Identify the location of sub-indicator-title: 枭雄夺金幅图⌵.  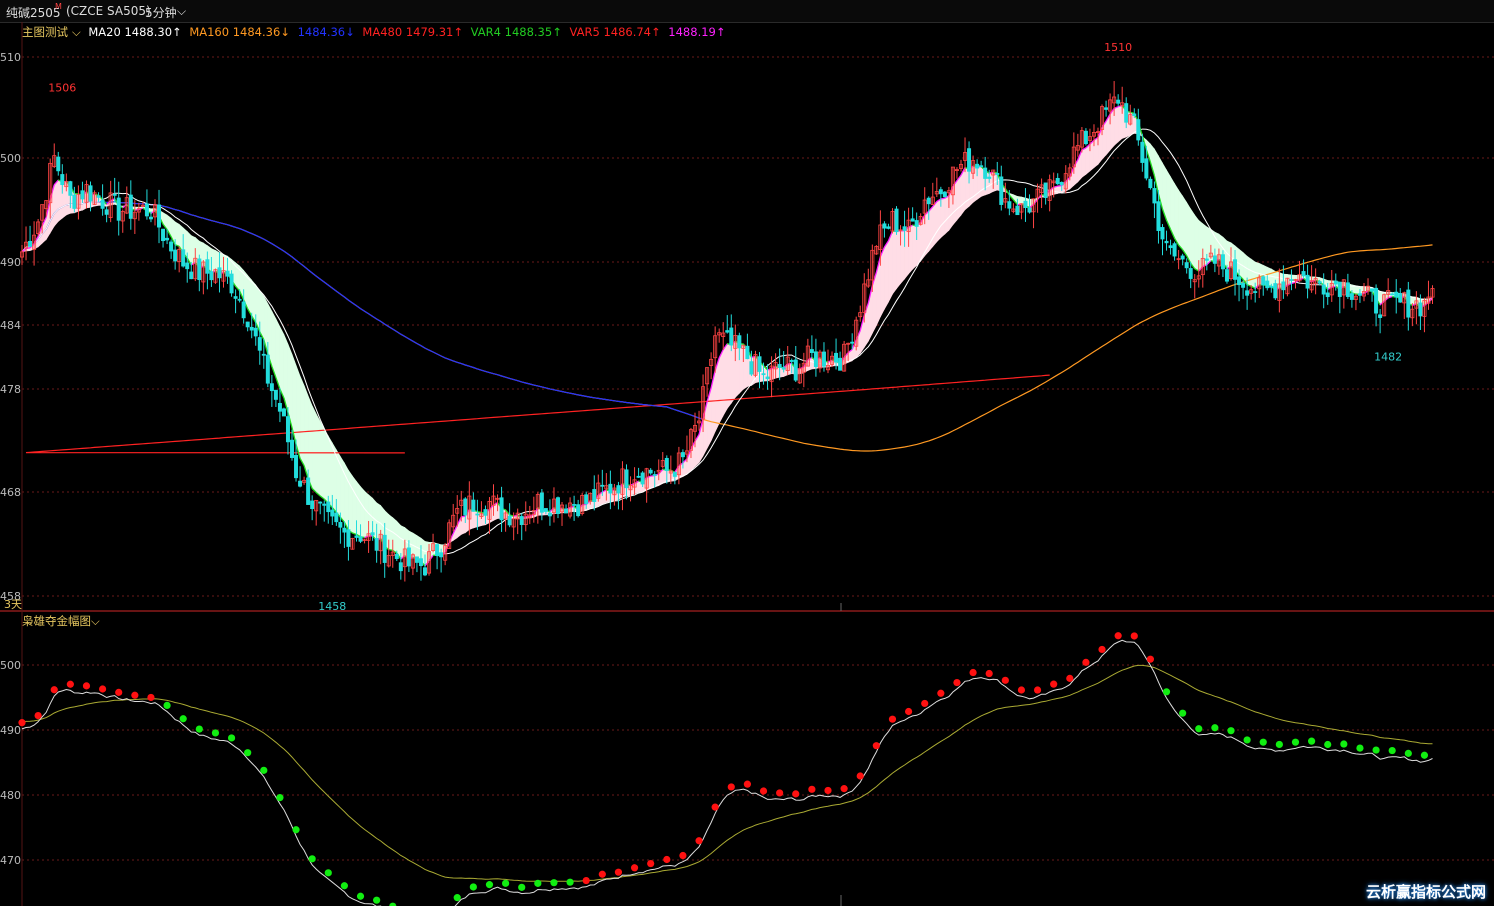
(61, 621).